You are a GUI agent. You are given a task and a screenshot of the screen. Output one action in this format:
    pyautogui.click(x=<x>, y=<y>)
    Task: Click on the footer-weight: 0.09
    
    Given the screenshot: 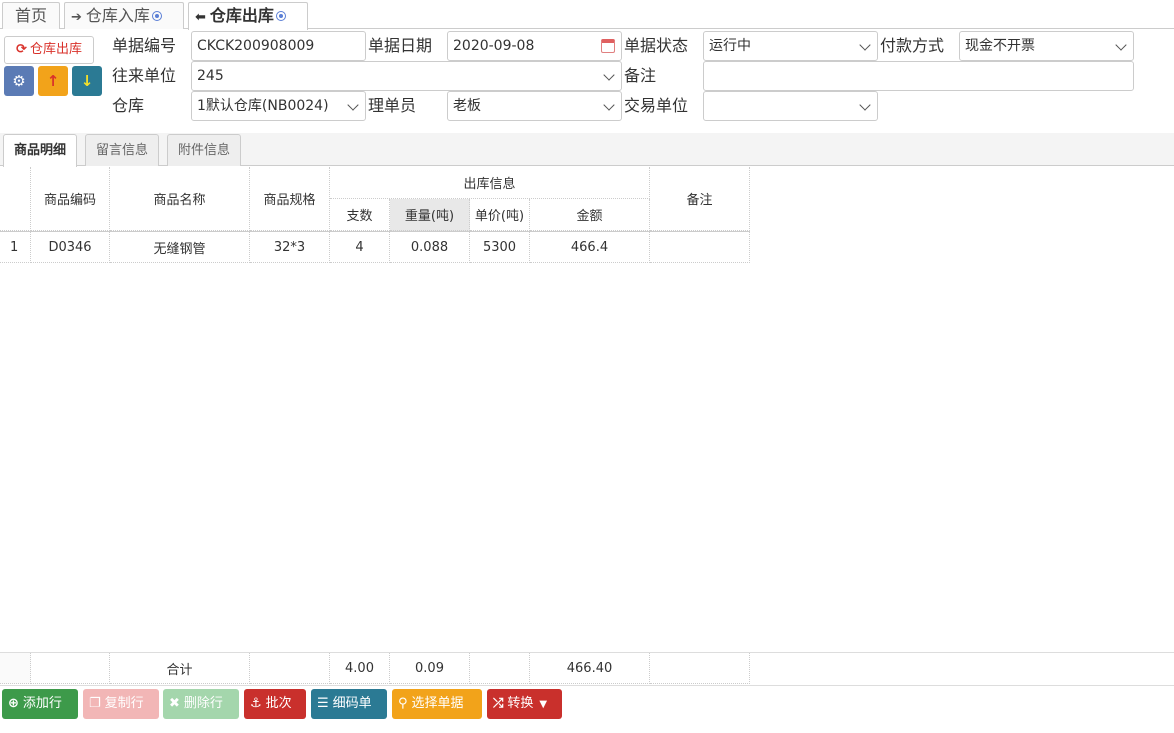 What is the action you would take?
    pyautogui.click(x=430, y=668)
    